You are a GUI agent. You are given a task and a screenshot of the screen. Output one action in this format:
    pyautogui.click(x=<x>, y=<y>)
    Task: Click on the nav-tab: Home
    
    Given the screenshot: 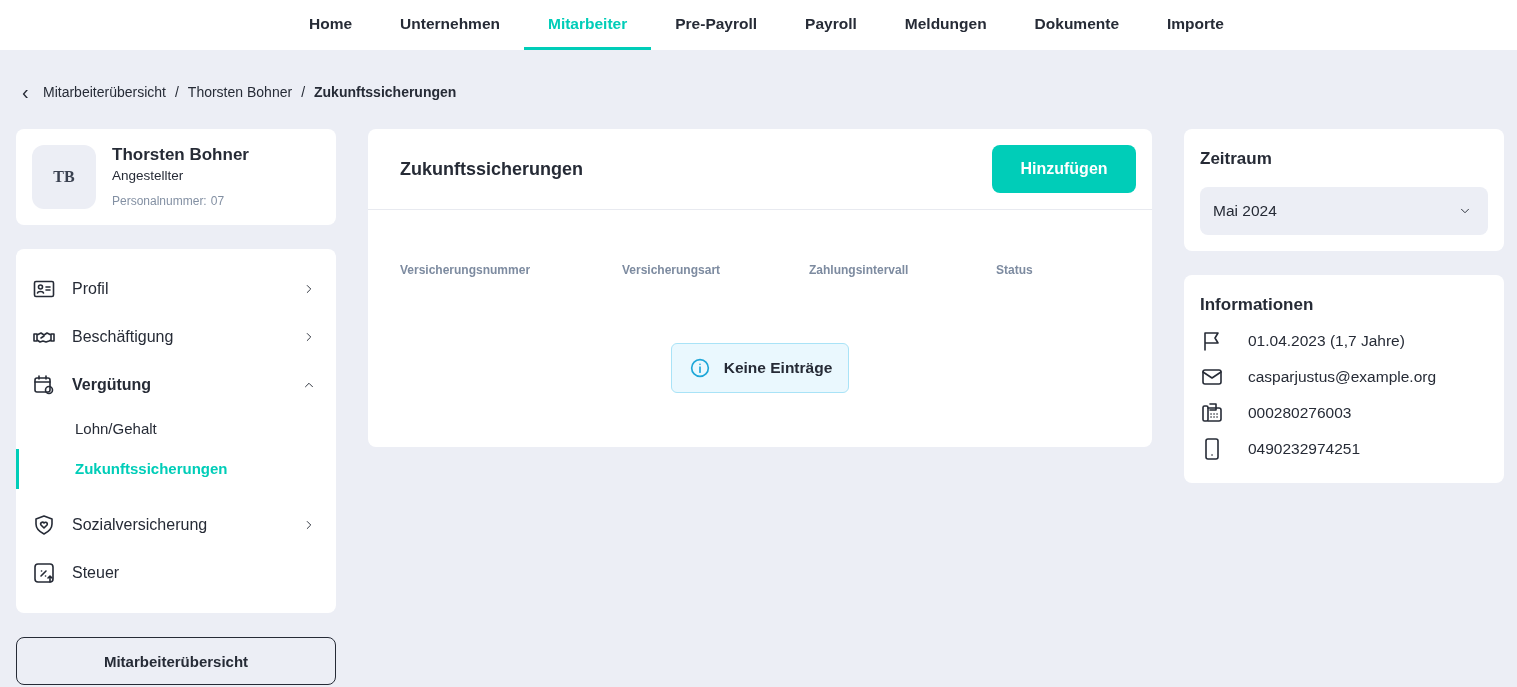 What is the action you would take?
    pyautogui.click(x=331, y=25)
    